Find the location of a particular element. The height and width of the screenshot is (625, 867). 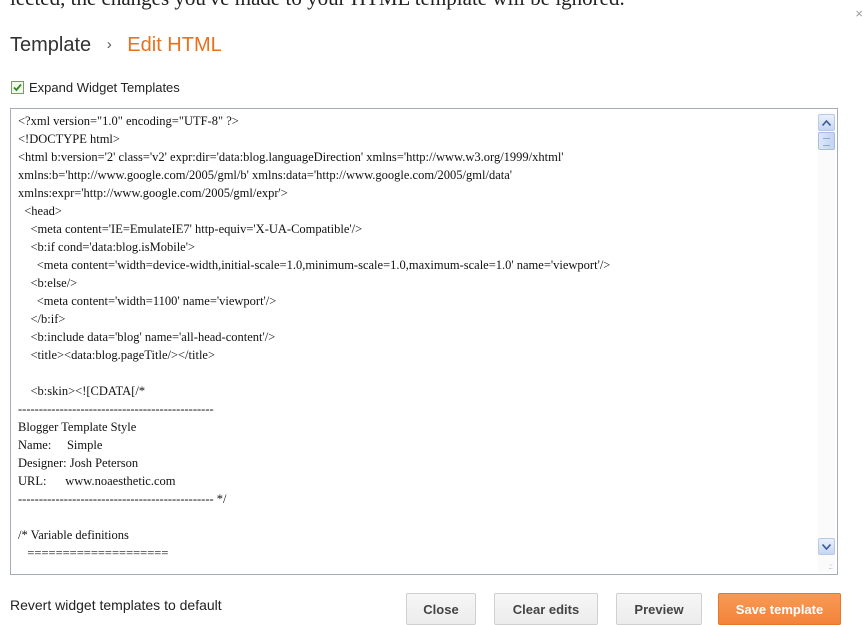

scroll-up-icon is located at coordinates (826, 122).